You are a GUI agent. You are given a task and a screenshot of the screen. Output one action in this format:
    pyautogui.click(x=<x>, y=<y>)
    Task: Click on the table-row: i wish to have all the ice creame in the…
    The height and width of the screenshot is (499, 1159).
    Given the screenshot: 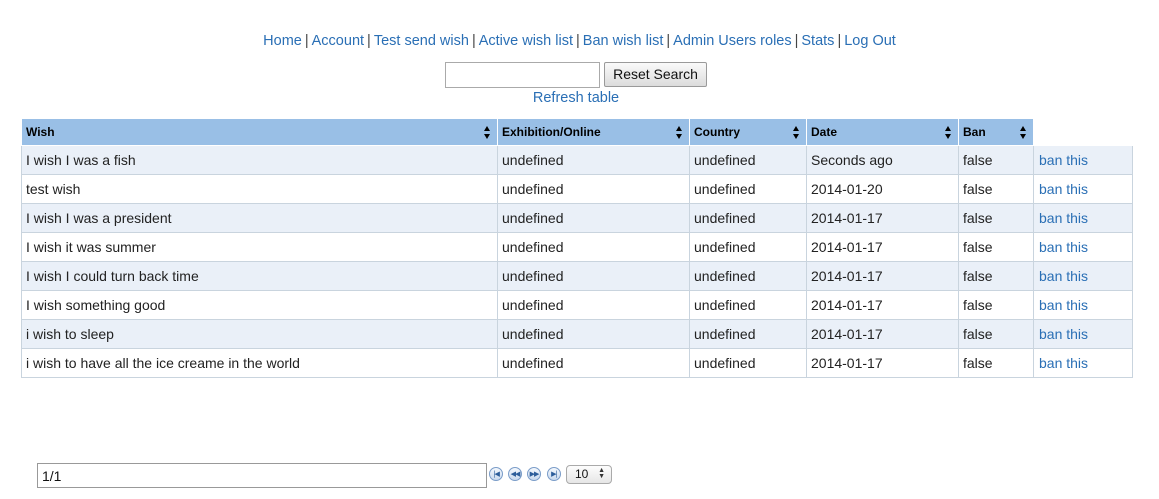 What is the action you would take?
    pyautogui.click(x=577, y=363)
    